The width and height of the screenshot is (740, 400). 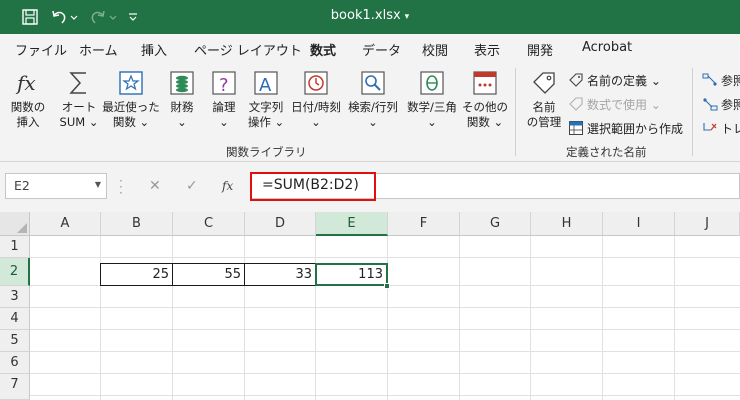 I want to click on tab-acrobat: Acrobat, so click(x=607, y=47).